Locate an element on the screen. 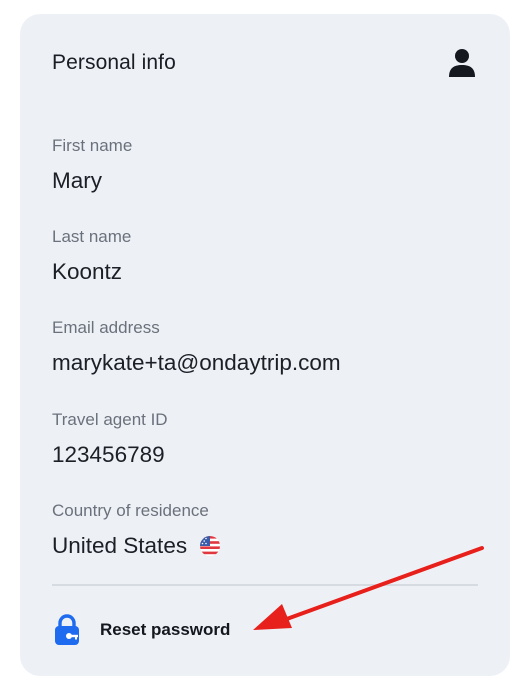 Image resolution: width=526 pixels, height=690 pixels. reset-password-label: Reset password is located at coordinates (165, 629).